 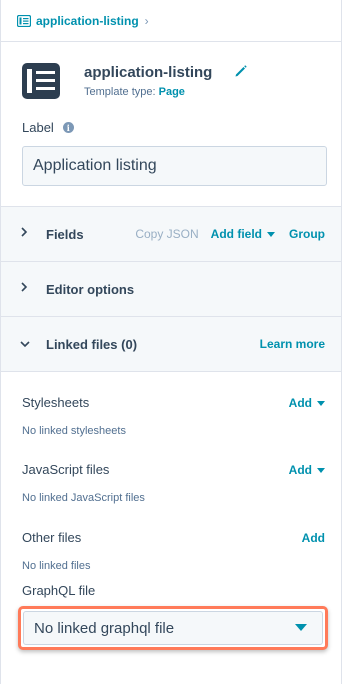 I want to click on other-files-title: Other files, so click(x=52, y=537).